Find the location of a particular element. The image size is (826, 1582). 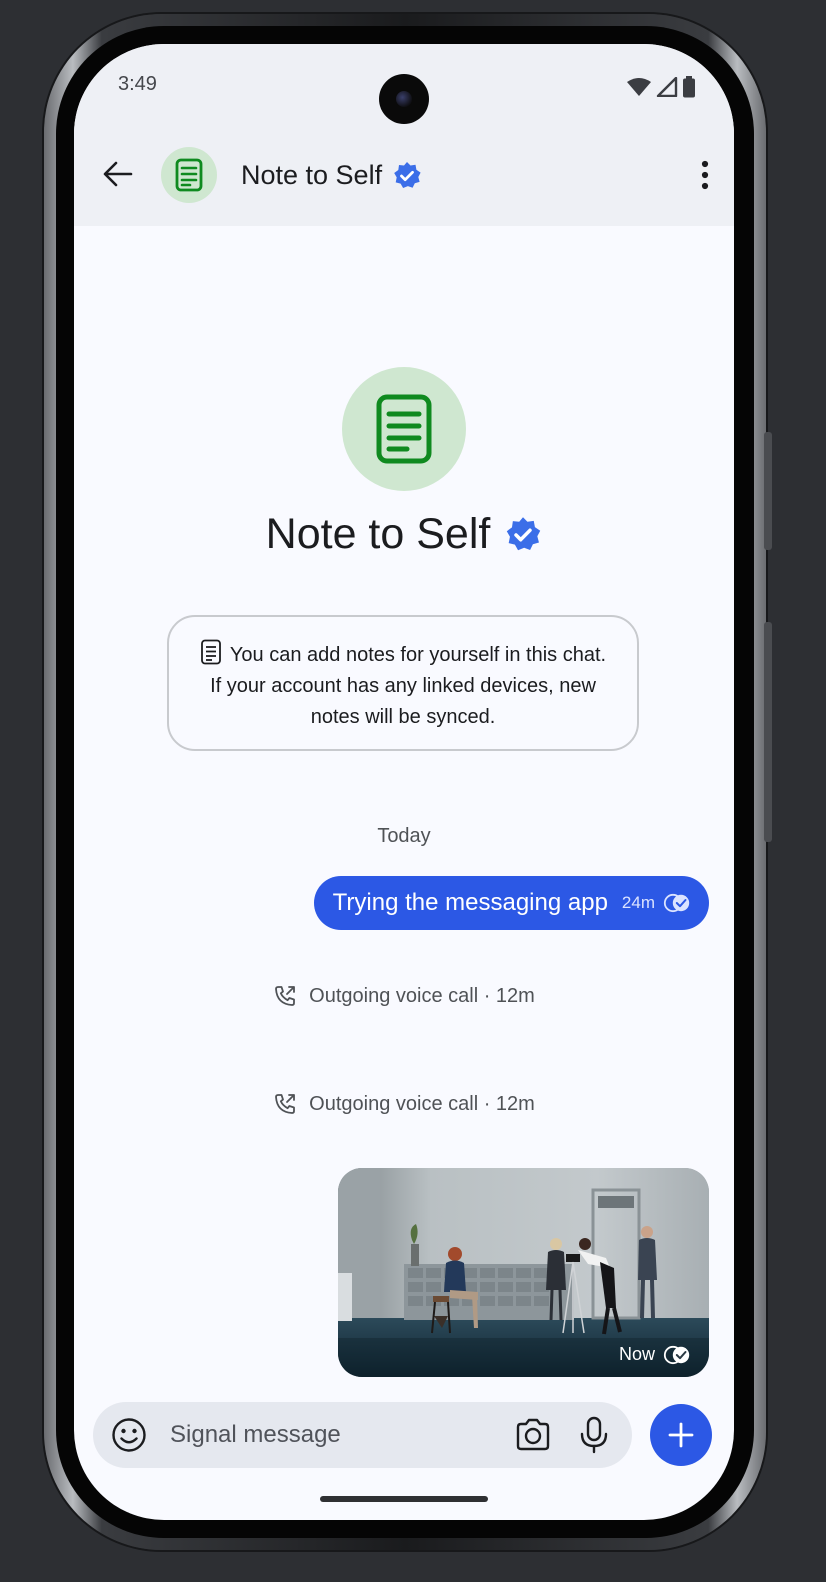

back-button is located at coordinates (118, 174).